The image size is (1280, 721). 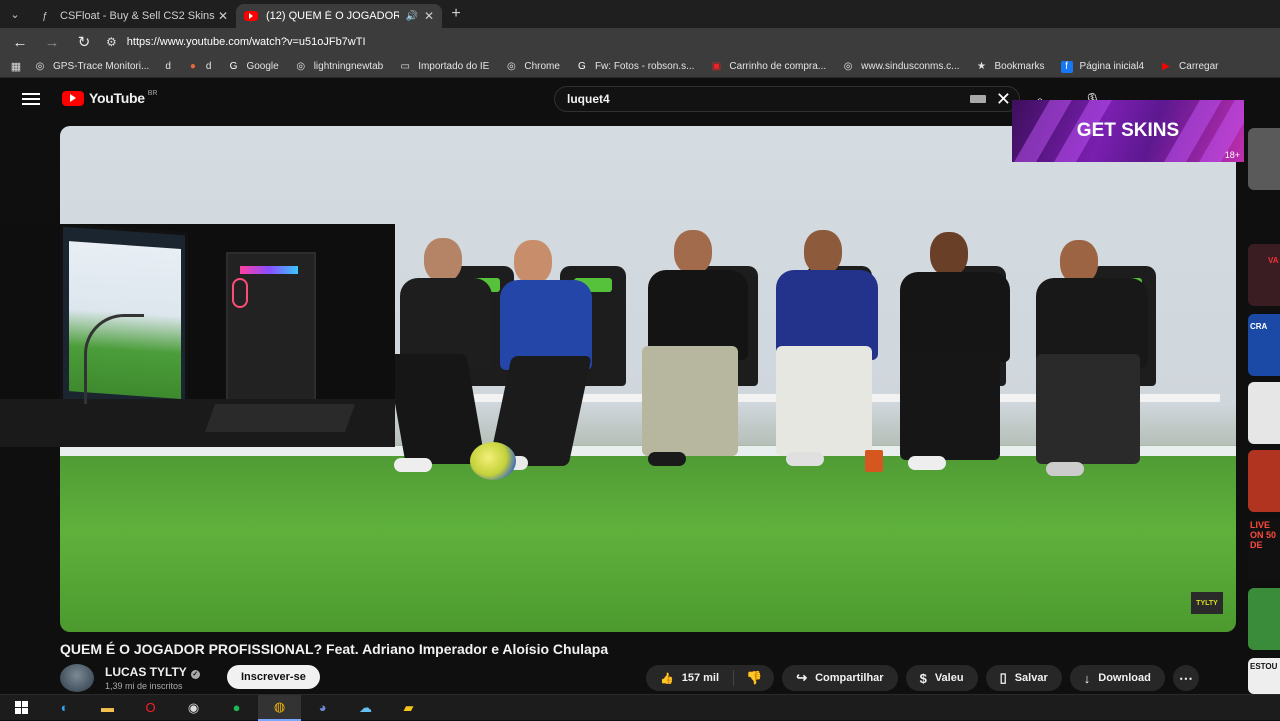 What do you see at coordinates (21, 708) in the screenshot?
I see `windows-icon` at bounding box center [21, 708].